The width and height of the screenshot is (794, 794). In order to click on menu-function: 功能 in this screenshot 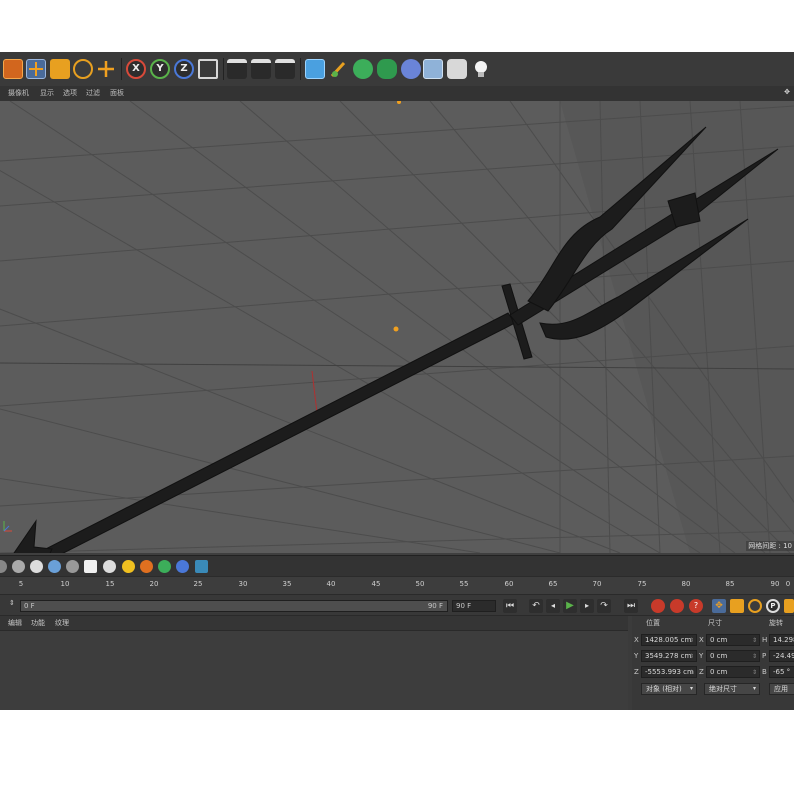, I will do `click(38, 623)`.